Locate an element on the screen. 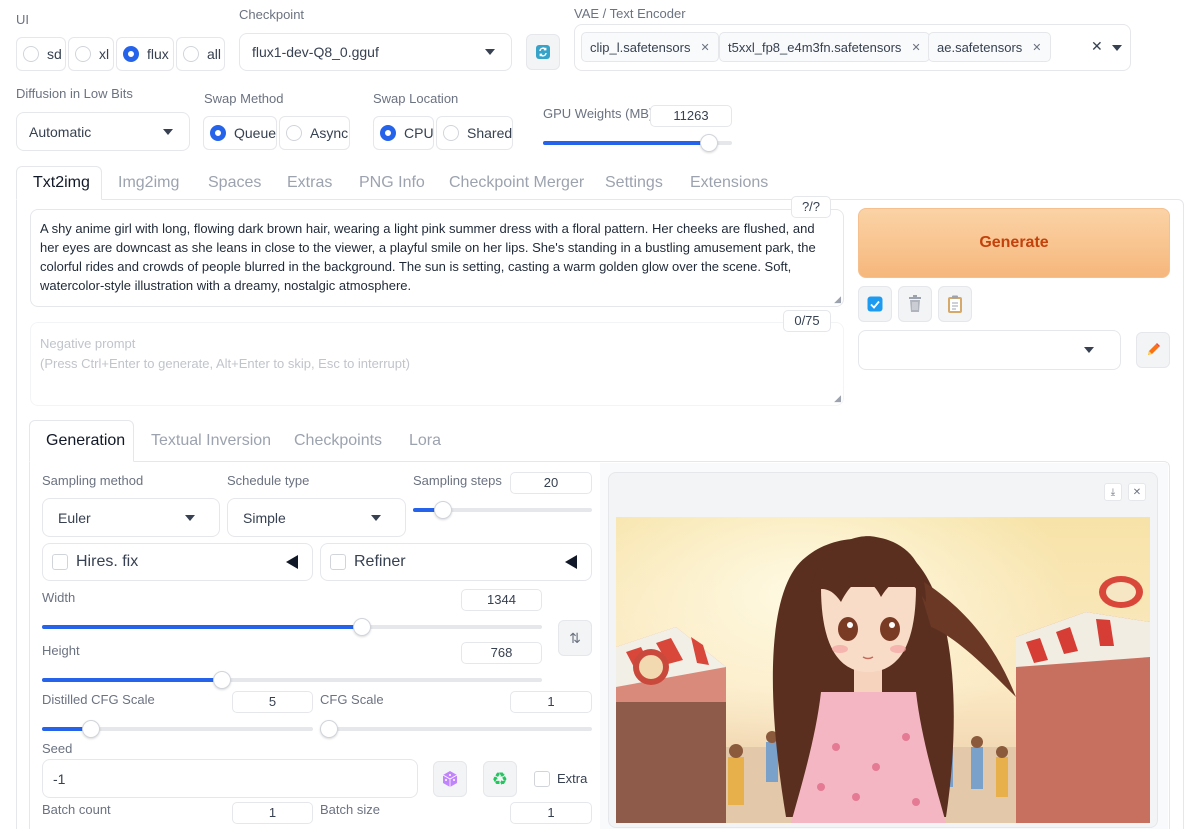 The height and width of the screenshot is (829, 1200). tab-png-info: PNG Info is located at coordinates (392, 183).